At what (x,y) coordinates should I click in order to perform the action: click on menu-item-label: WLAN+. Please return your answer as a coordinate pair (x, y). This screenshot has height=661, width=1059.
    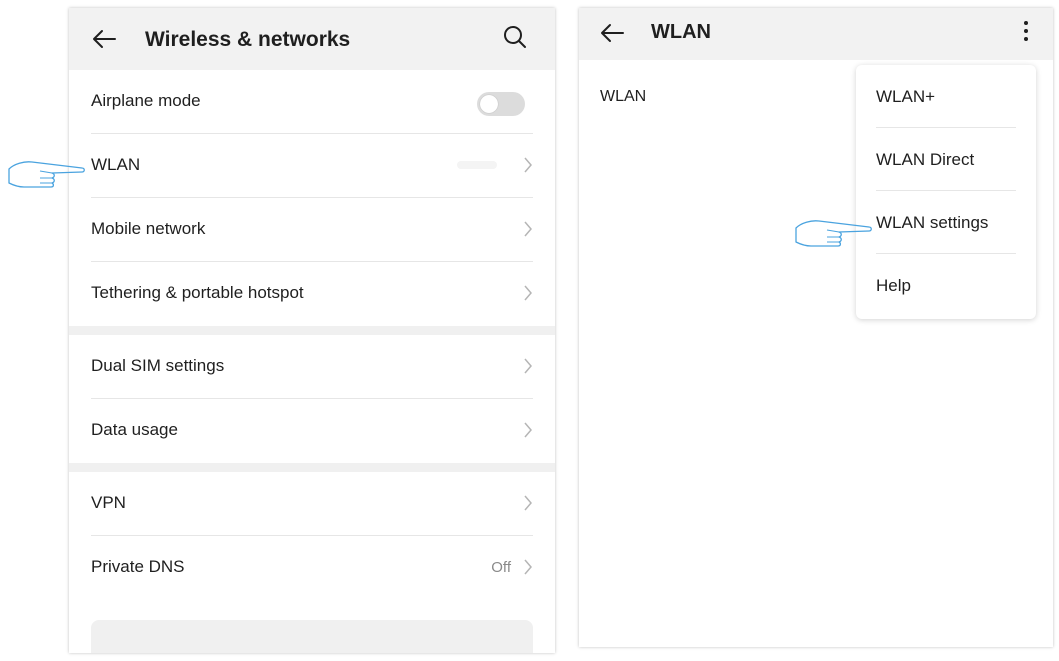
    Looking at the image, I should click on (906, 96).